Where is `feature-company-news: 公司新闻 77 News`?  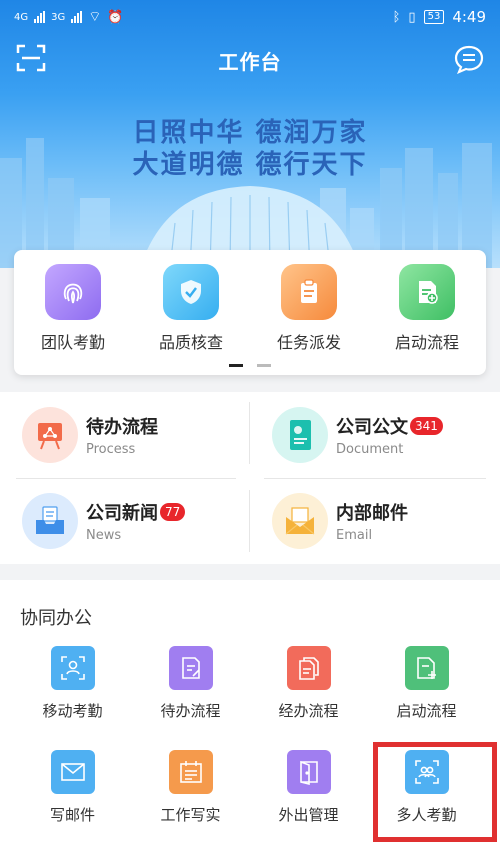
feature-company-news: 公司新闻 77 News is located at coordinates (125, 521).